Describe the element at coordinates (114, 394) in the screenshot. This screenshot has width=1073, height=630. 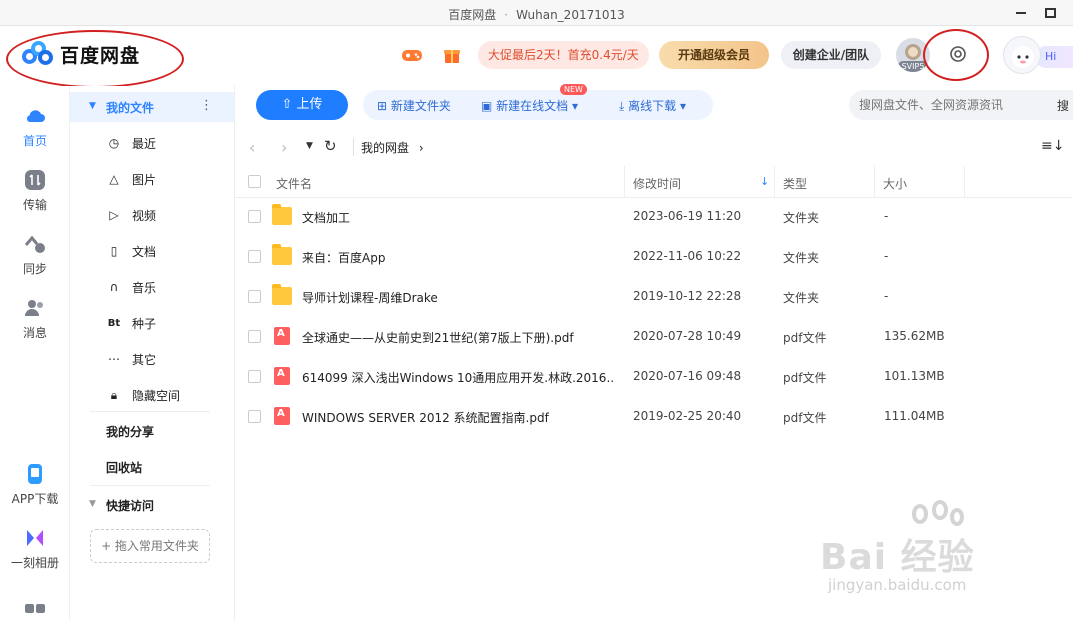
I see `lock-icon: 🔒︎` at that location.